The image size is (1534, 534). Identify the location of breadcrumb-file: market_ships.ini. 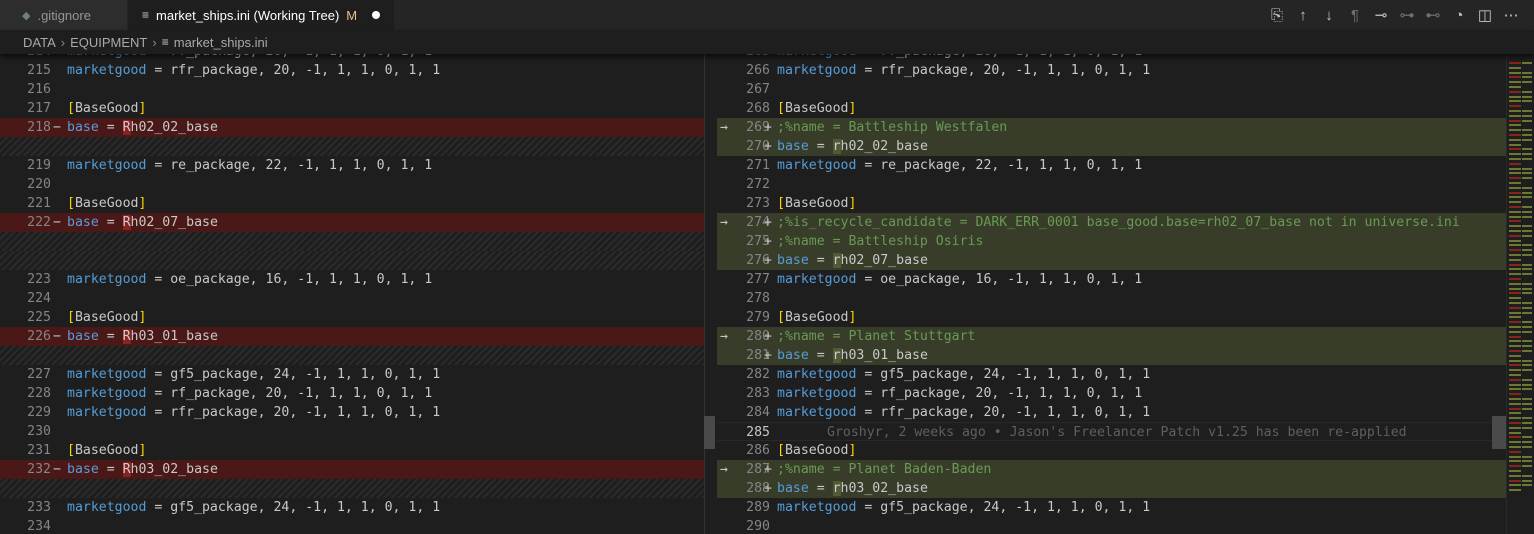
(221, 42).